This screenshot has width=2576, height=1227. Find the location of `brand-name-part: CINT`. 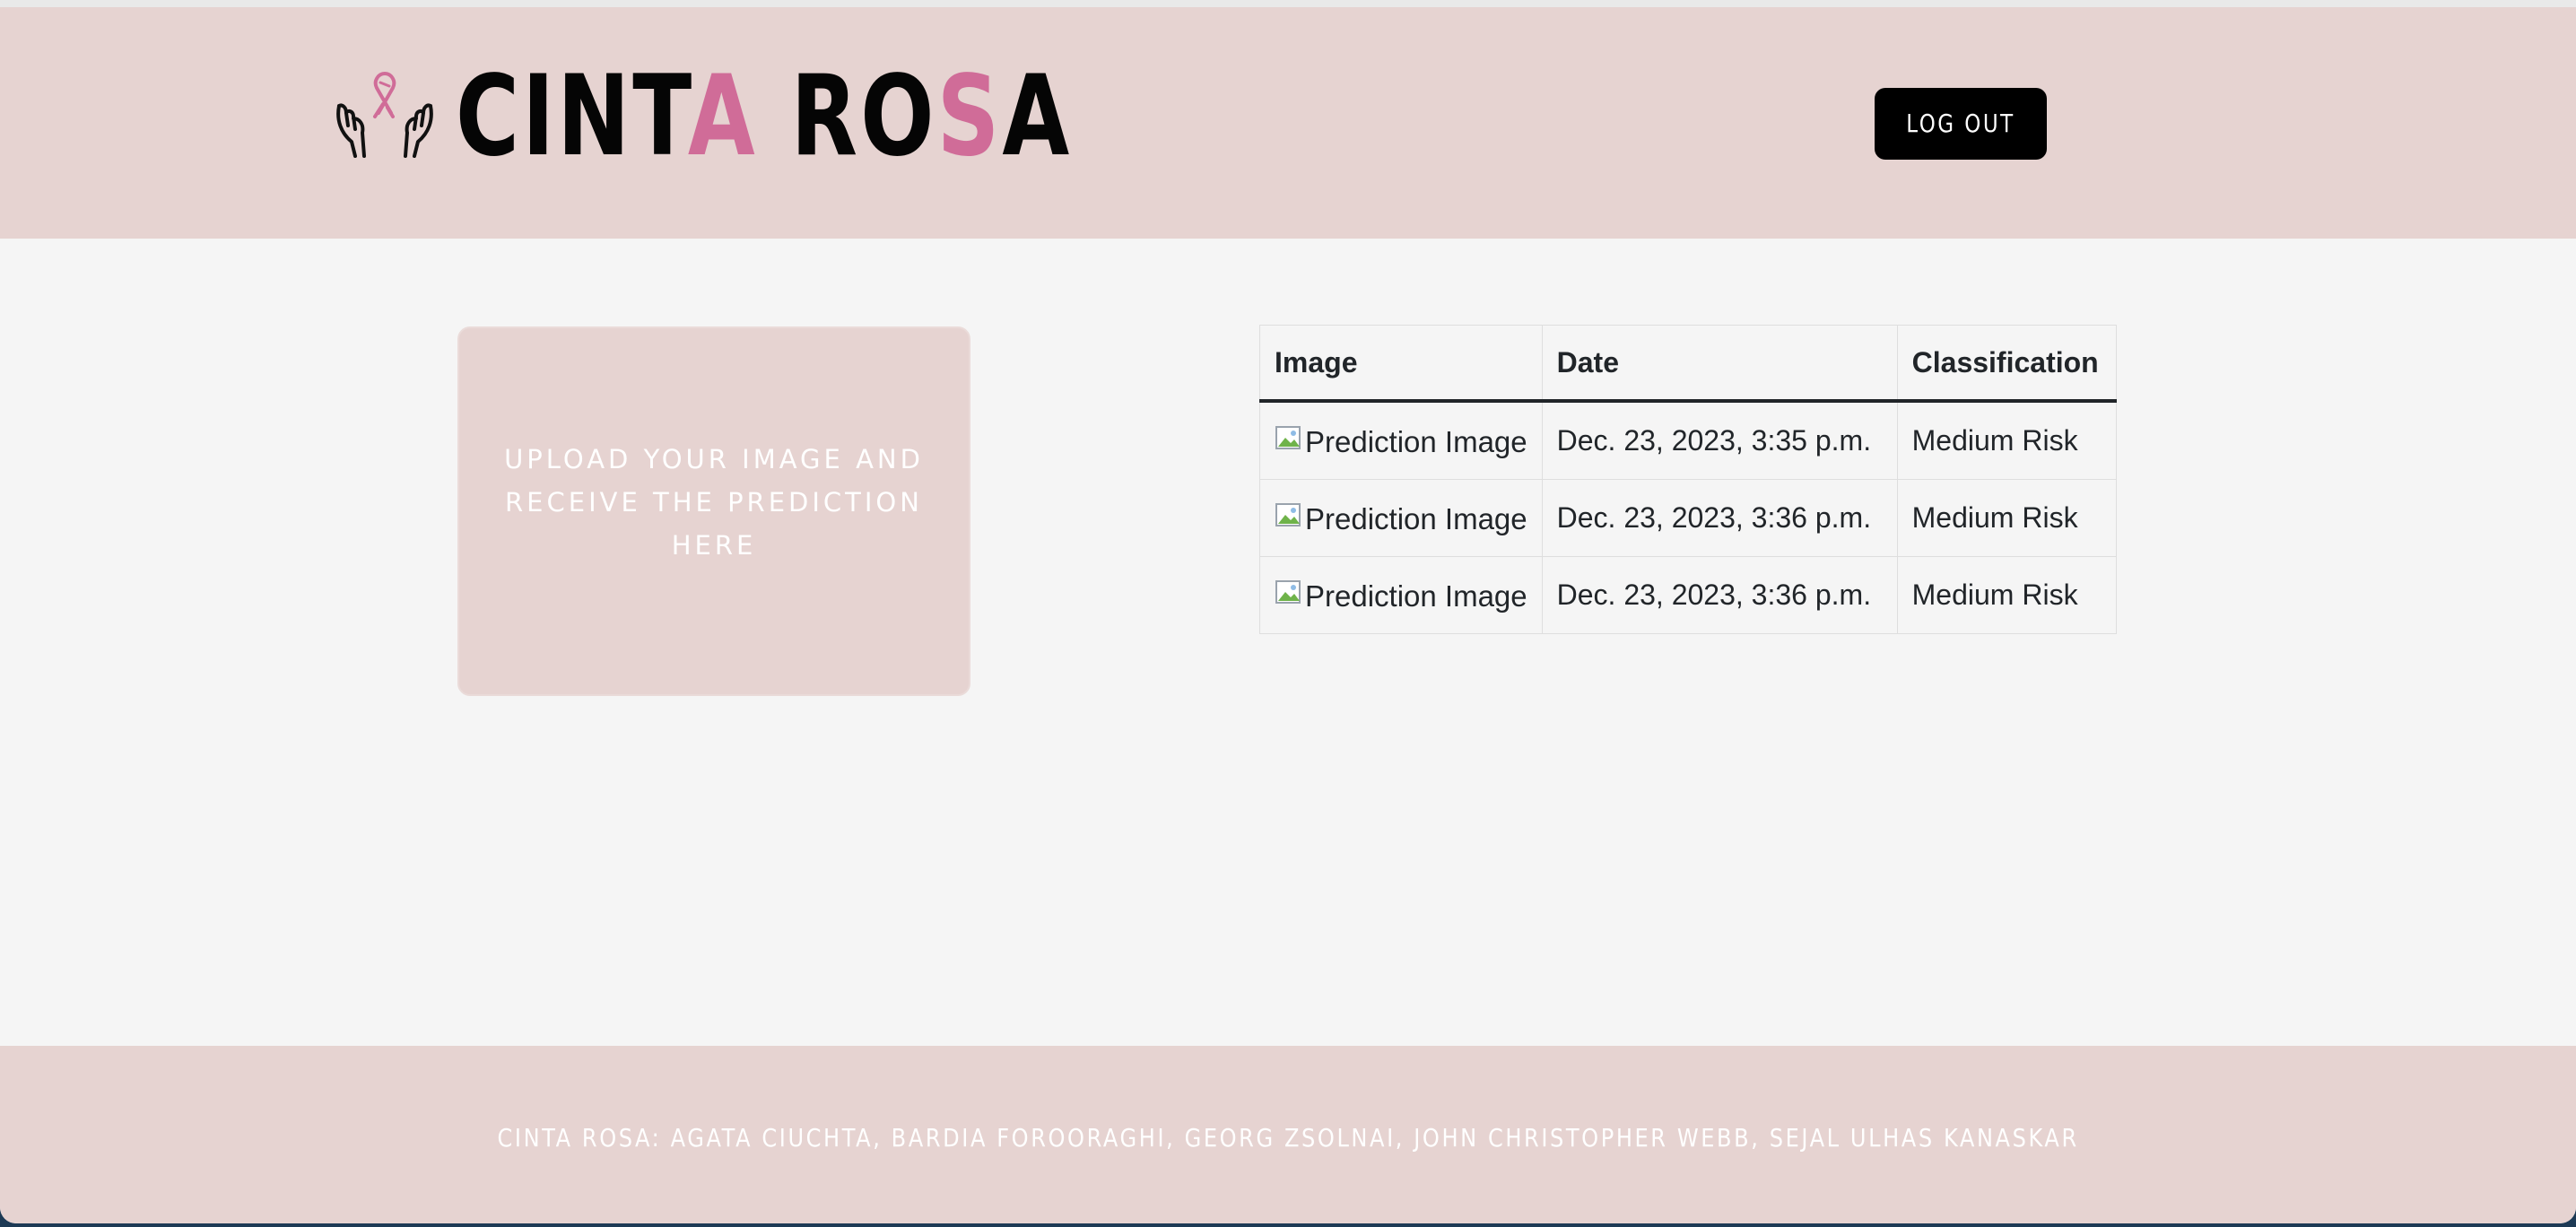

brand-name-part: CINT is located at coordinates (572, 116).